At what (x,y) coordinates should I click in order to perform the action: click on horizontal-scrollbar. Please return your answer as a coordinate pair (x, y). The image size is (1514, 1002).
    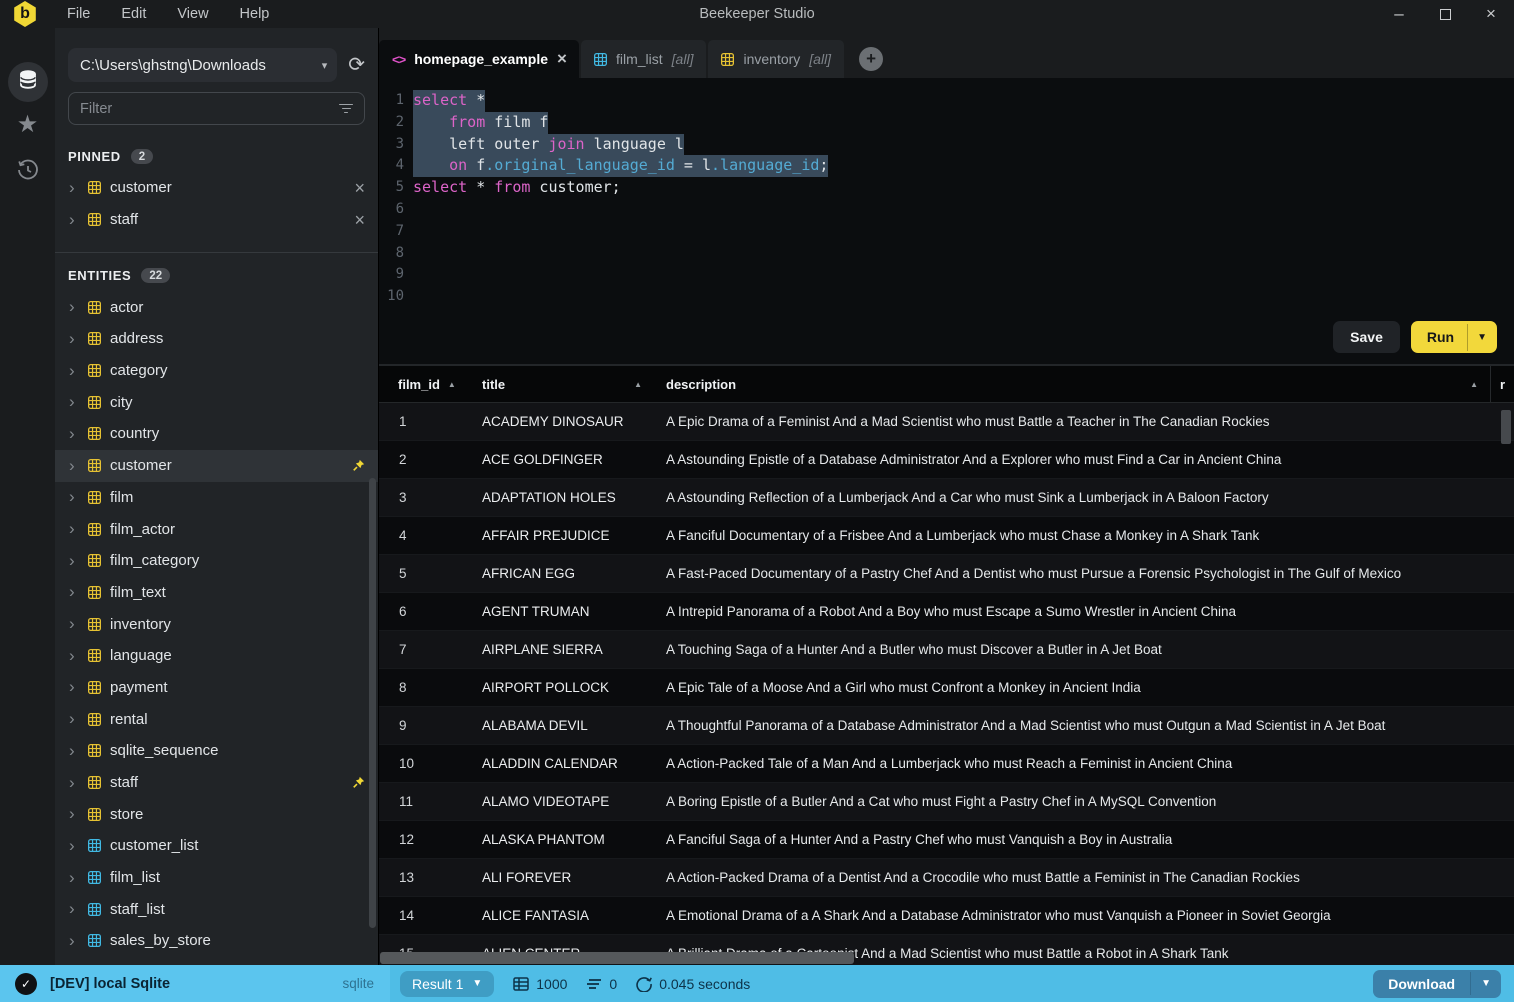
    Looking at the image, I should click on (617, 958).